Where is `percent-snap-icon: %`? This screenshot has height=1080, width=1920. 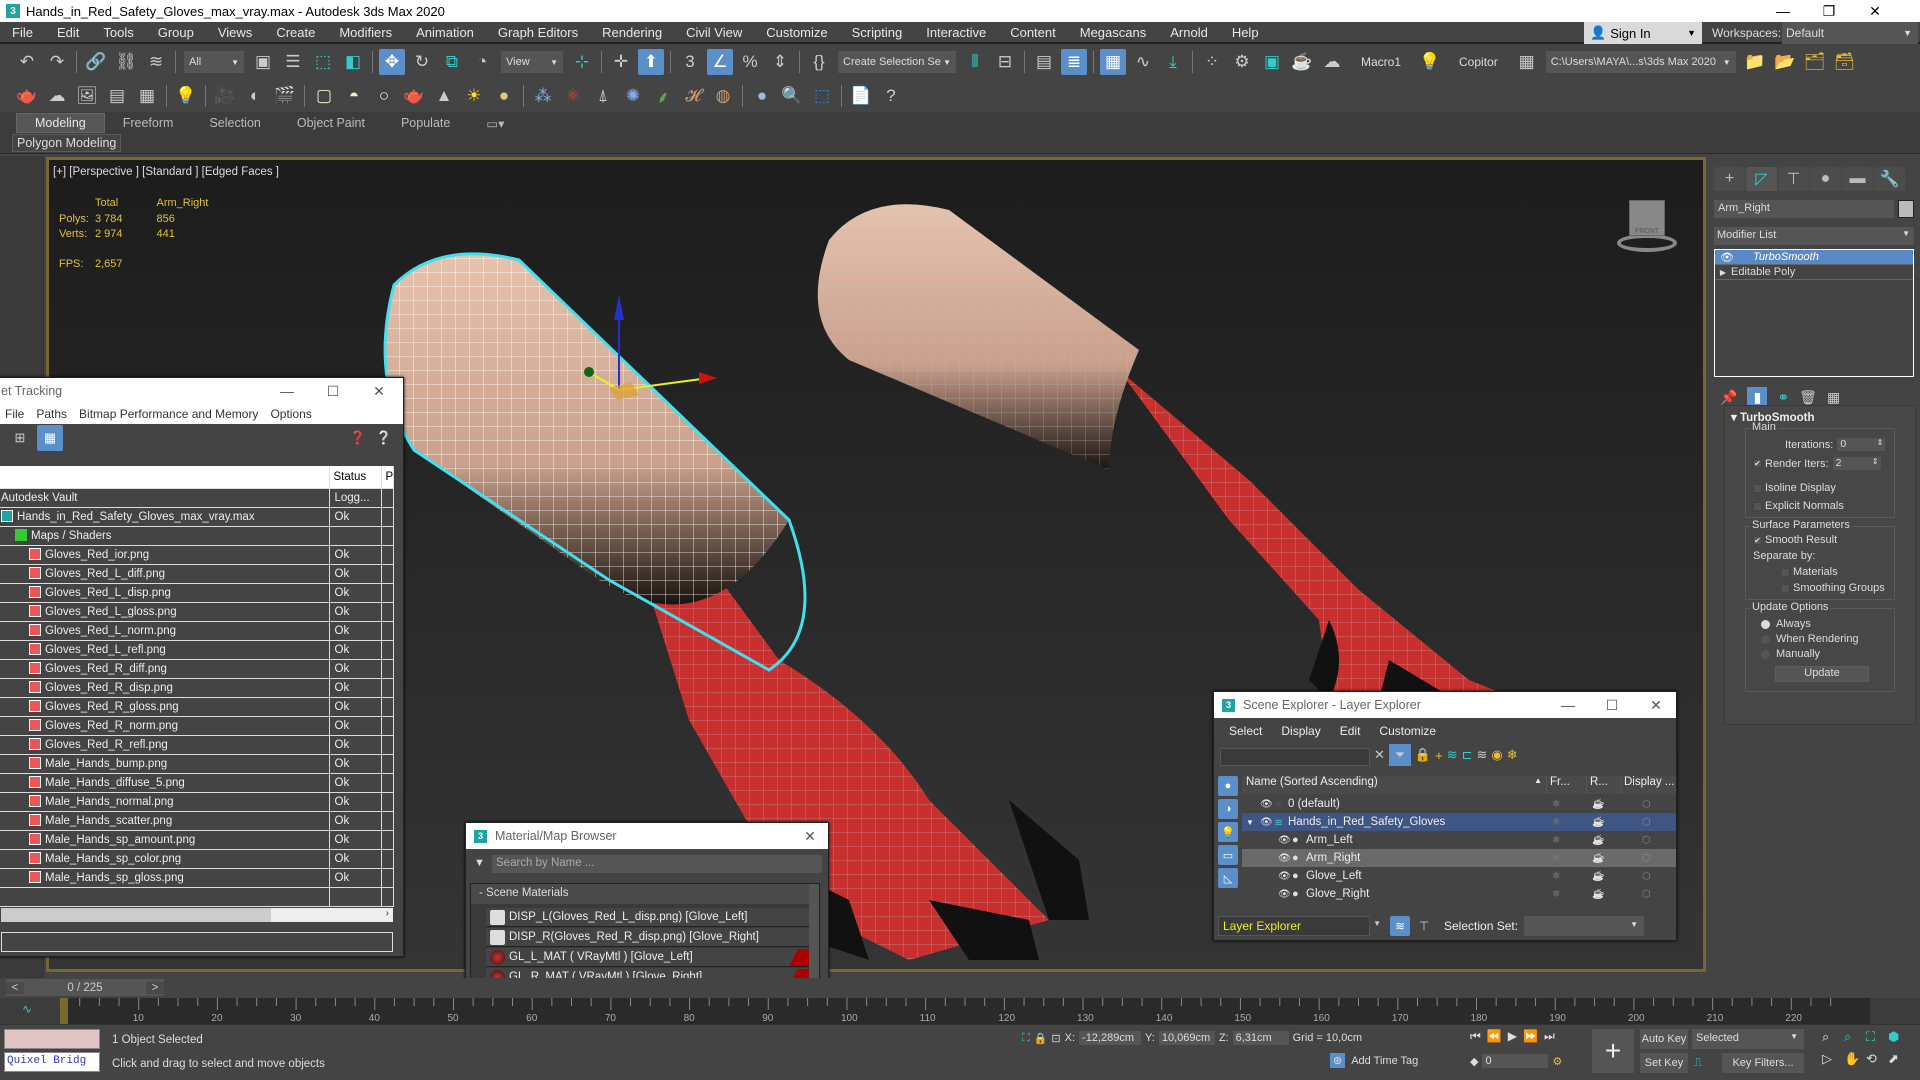
percent-snap-icon: % is located at coordinates (750, 62).